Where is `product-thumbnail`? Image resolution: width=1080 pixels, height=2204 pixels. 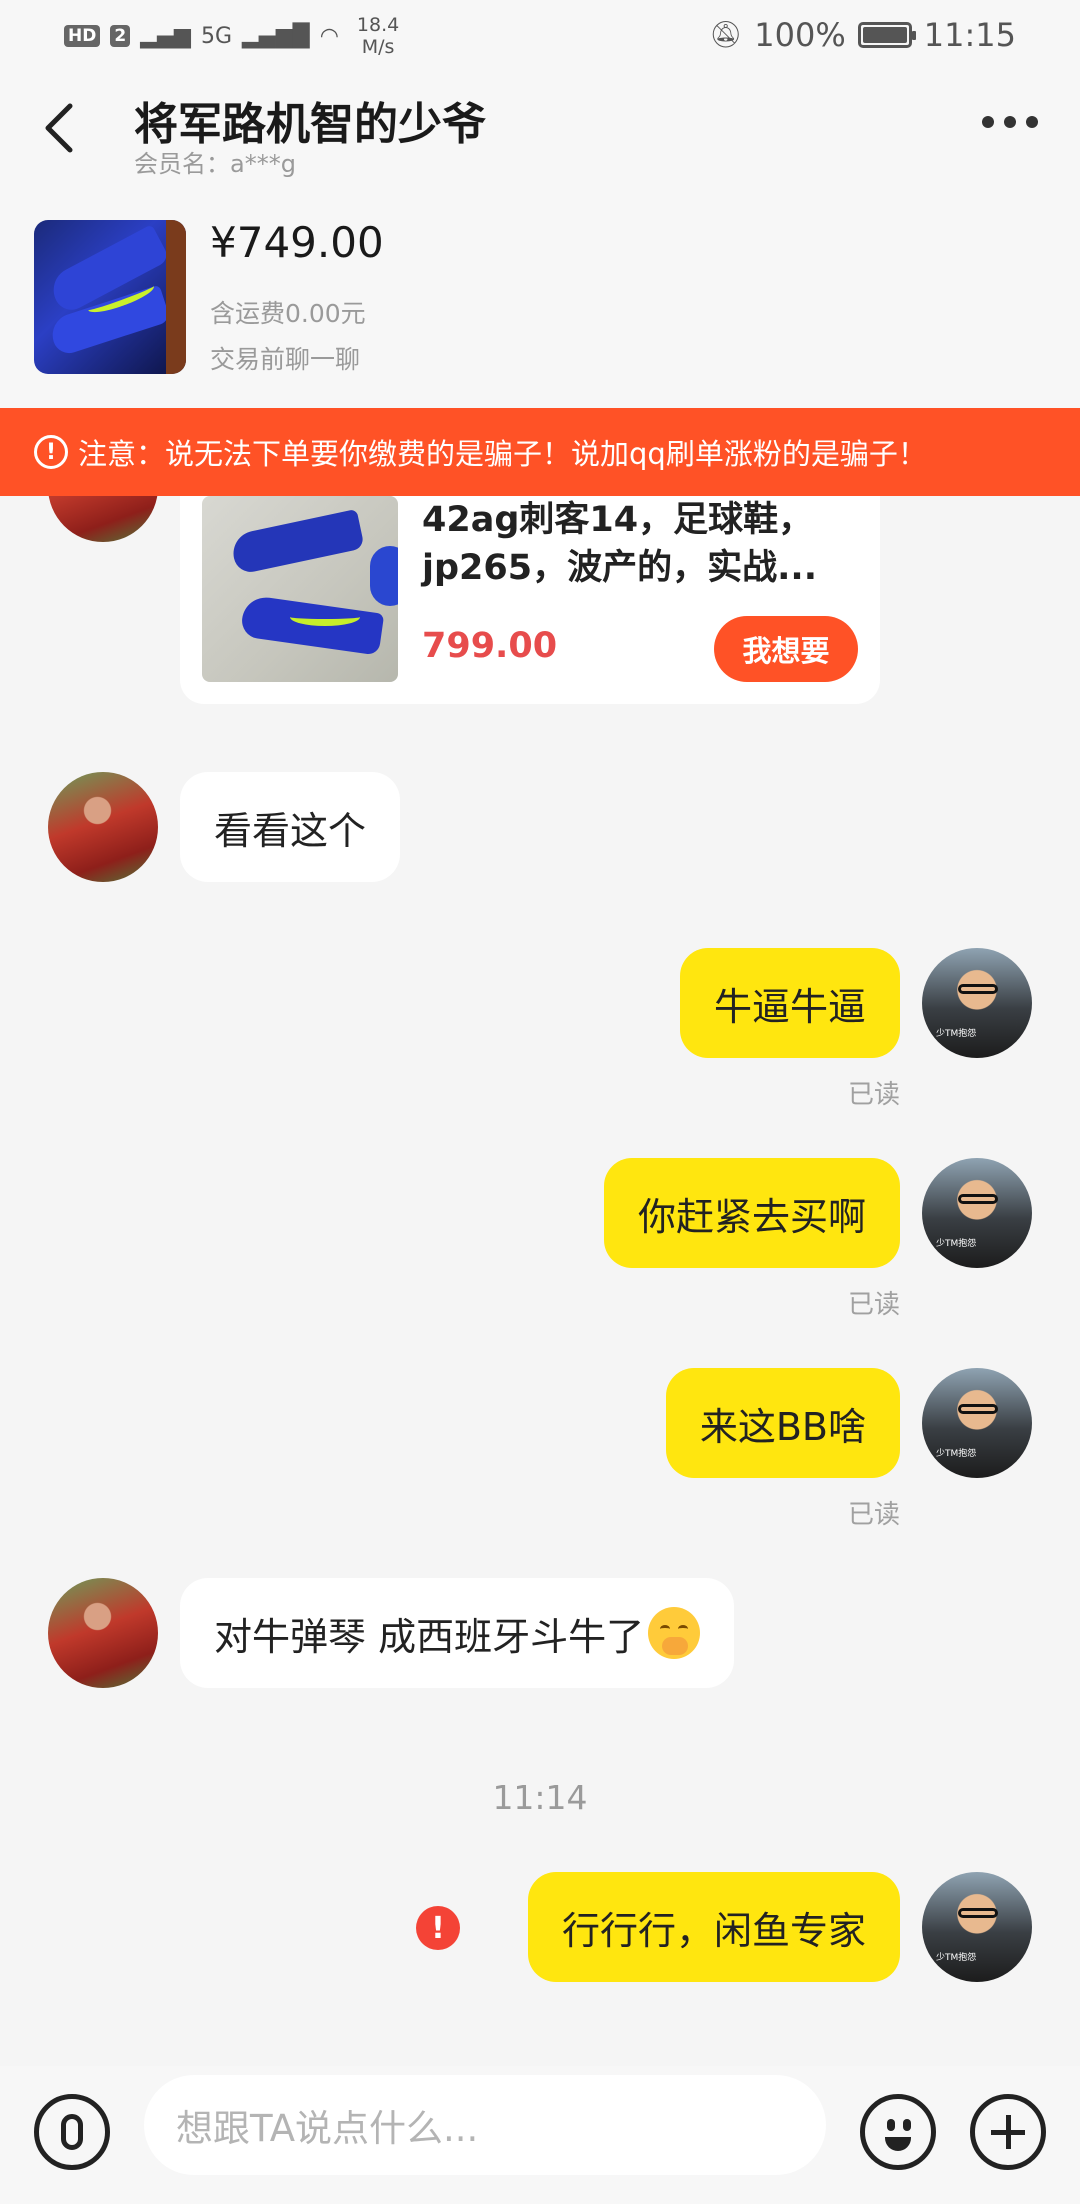
product-thumbnail is located at coordinates (110, 297).